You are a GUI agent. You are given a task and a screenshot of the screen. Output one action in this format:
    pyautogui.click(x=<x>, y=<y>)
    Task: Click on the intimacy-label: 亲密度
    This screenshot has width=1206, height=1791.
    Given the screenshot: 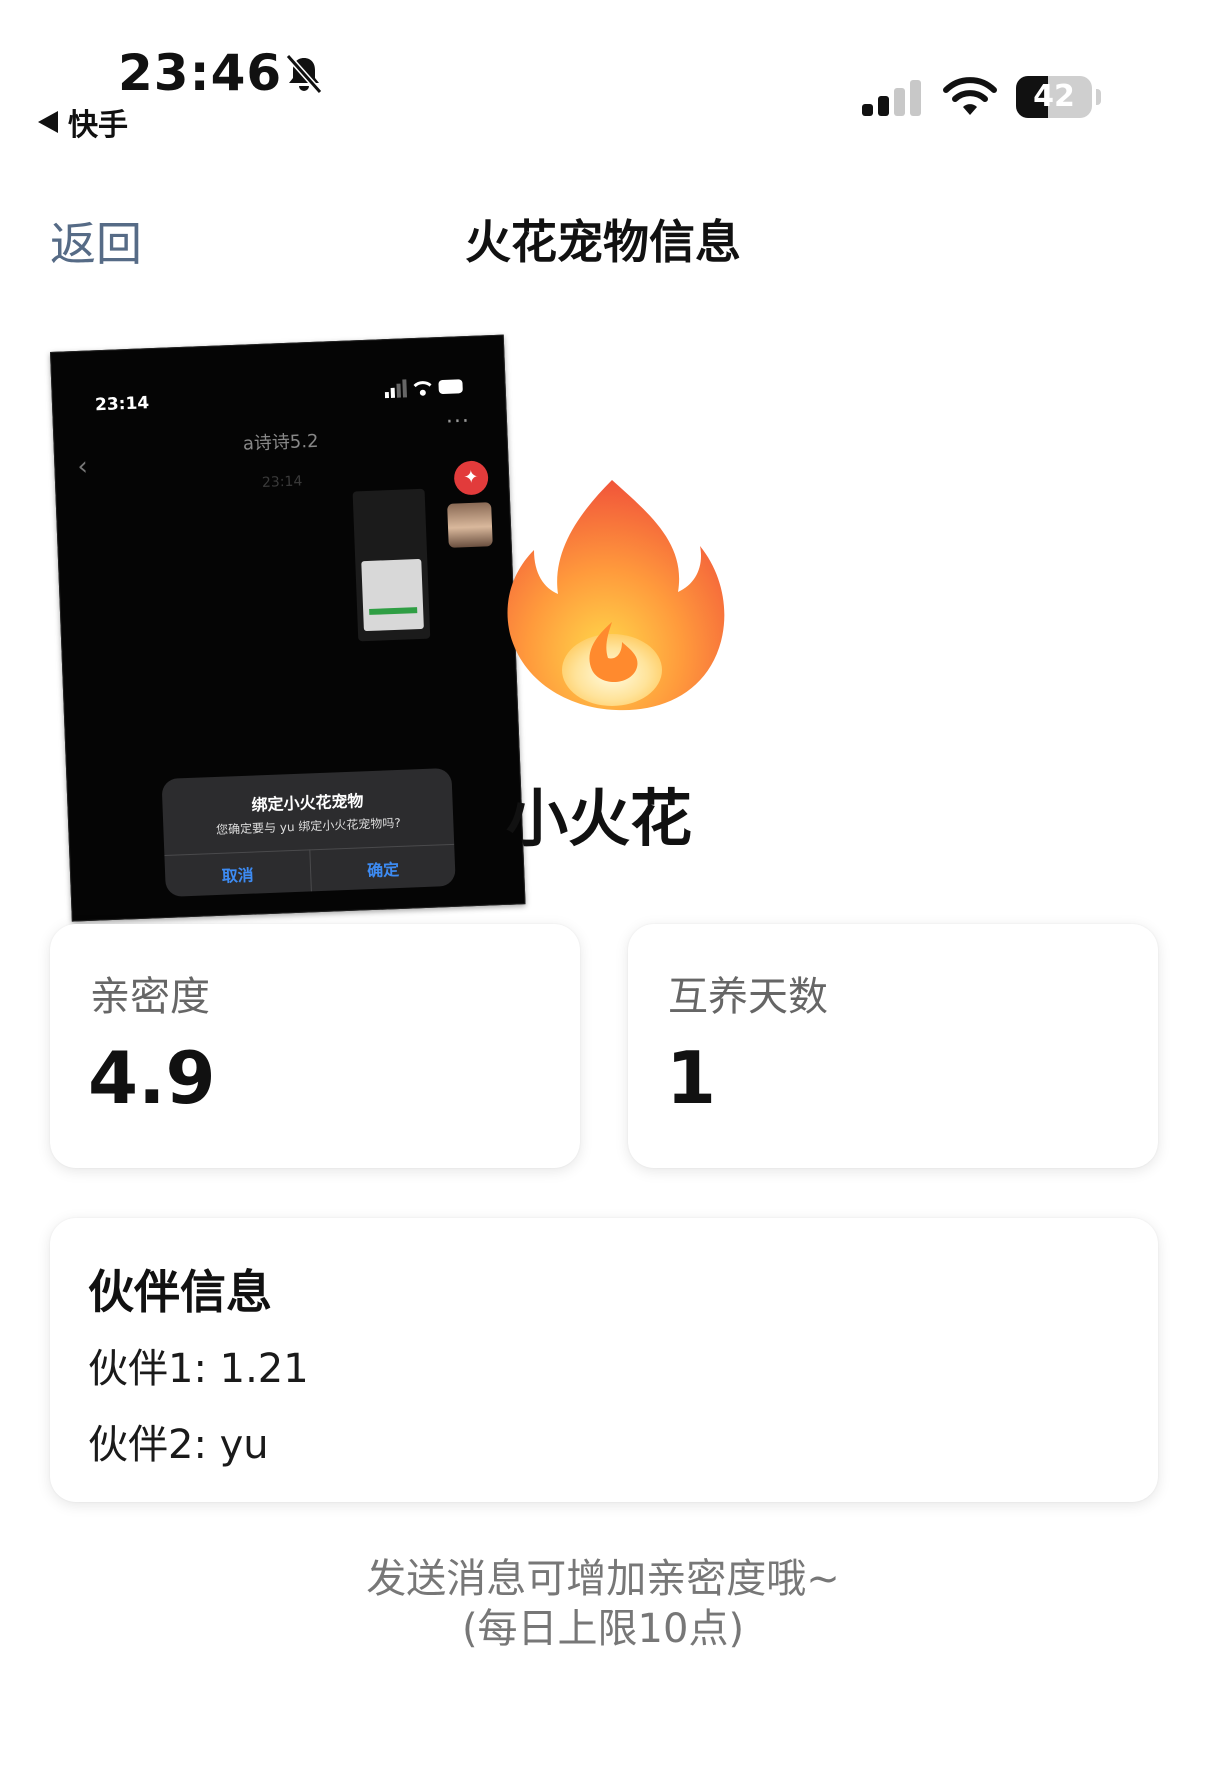 What is the action you would take?
    pyautogui.click(x=150, y=997)
    